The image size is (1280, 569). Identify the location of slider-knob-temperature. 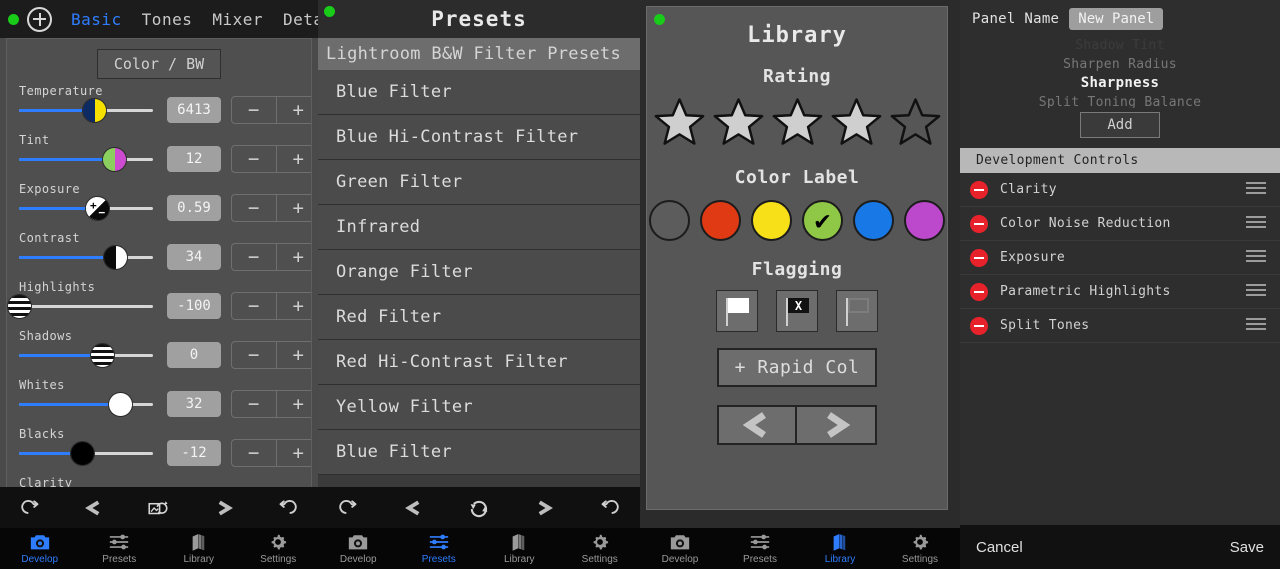
(94, 110).